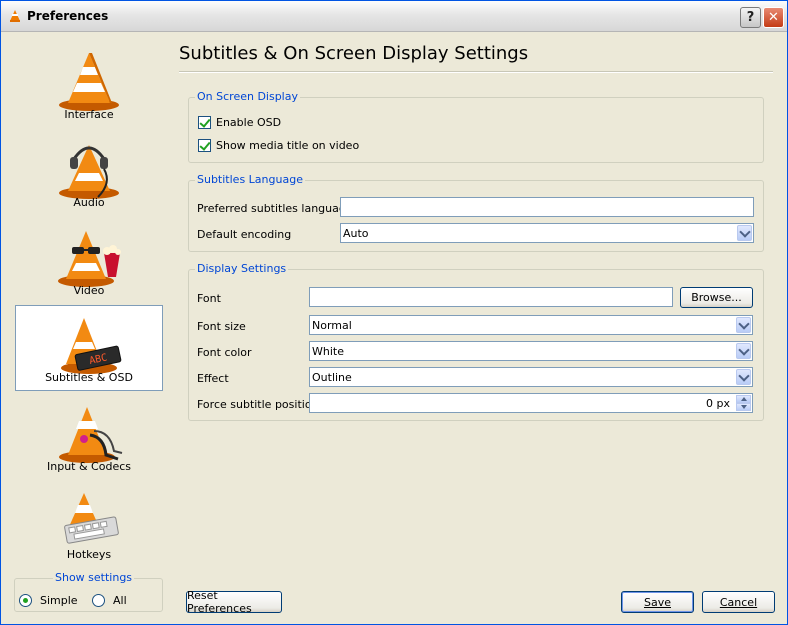  Describe the element at coordinates (547, 233) in the screenshot. I see `default-encoding-select: Auto` at that location.